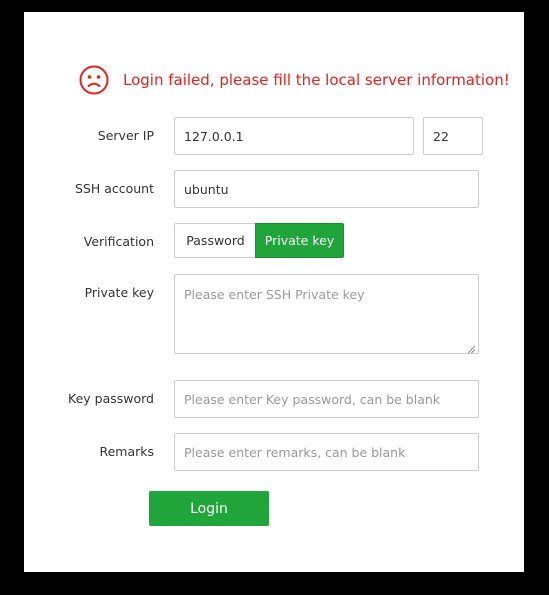  Describe the element at coordinates (126, 451) in the screenshot. I see `remarks-label: Remarks` at that location.